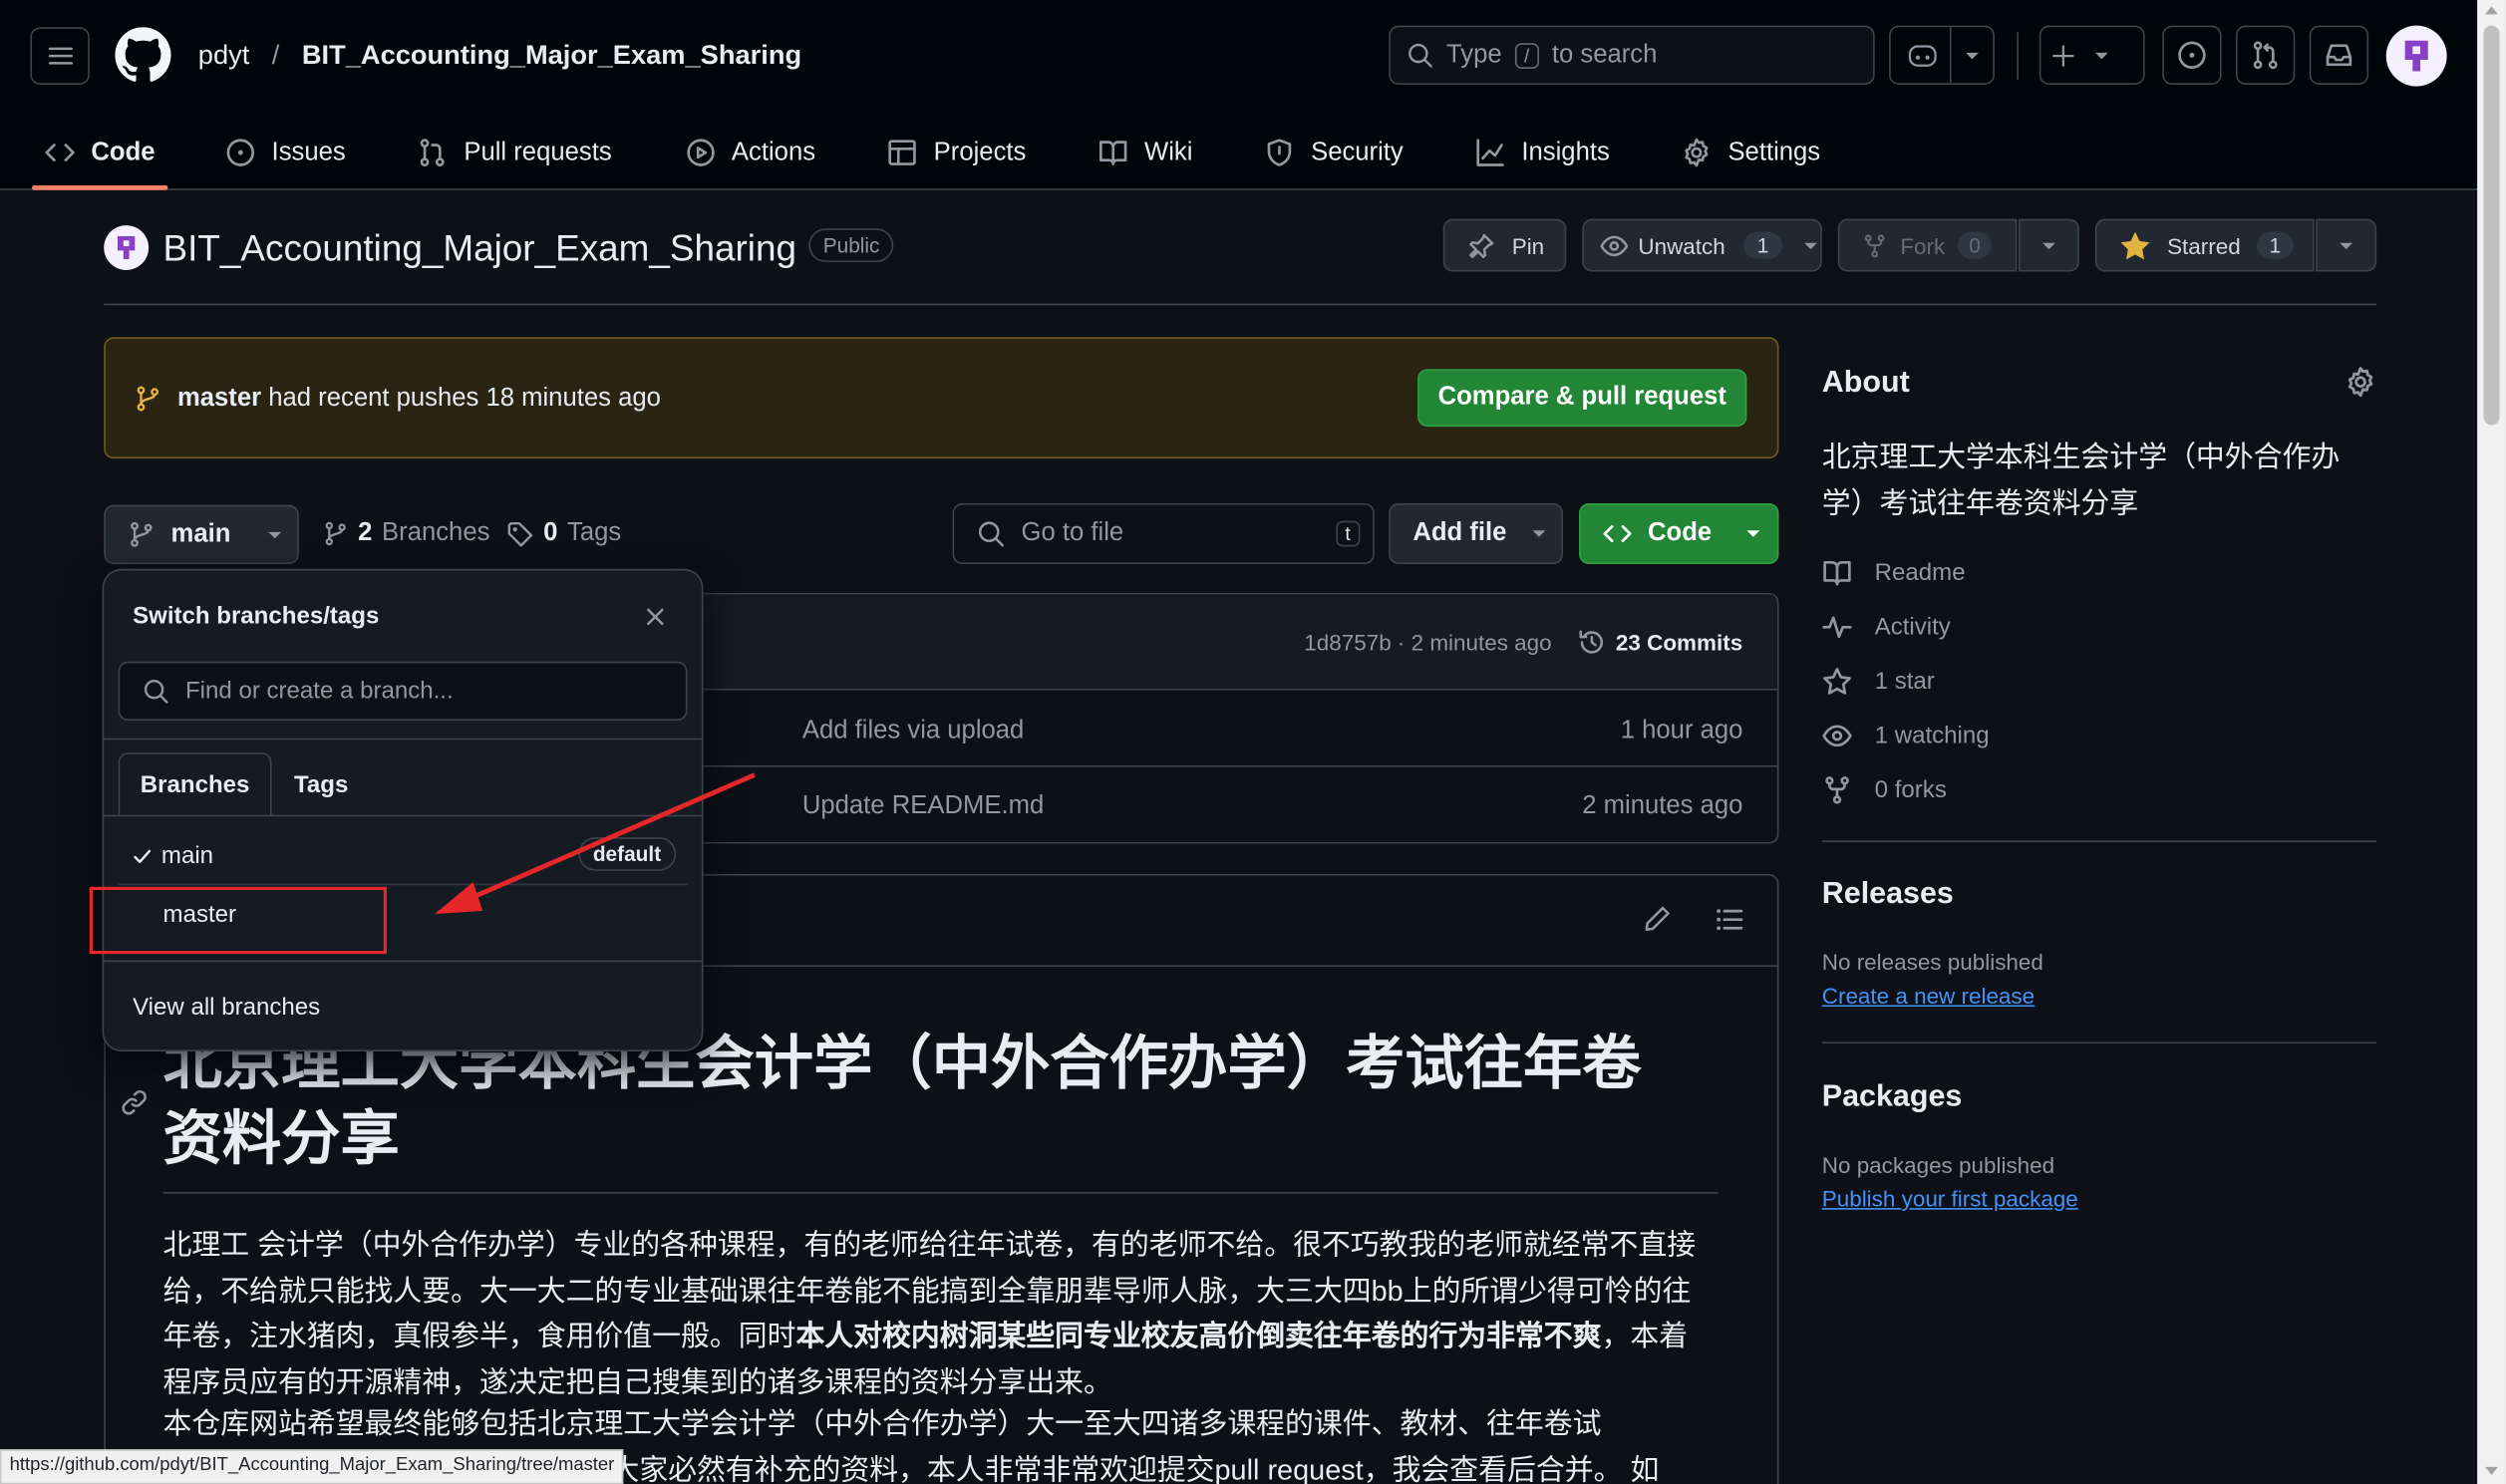 Image resolution: width=2506 pixels, height=1484 pixels. Describe the element at coordinates (224, 56) in the screenshot. I see `breadcrumb-owner: pdyt` at that location.